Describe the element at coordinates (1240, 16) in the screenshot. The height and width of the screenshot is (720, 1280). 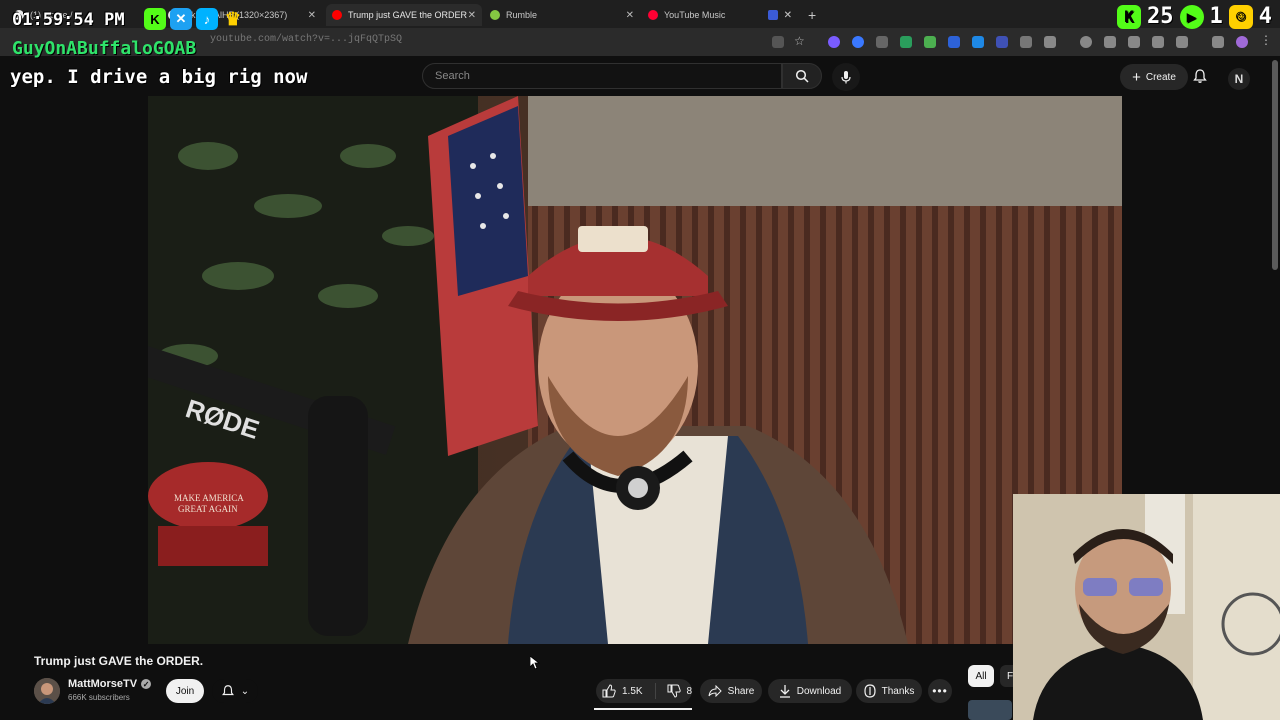
I see `viewers-icon: ☺` at that location.